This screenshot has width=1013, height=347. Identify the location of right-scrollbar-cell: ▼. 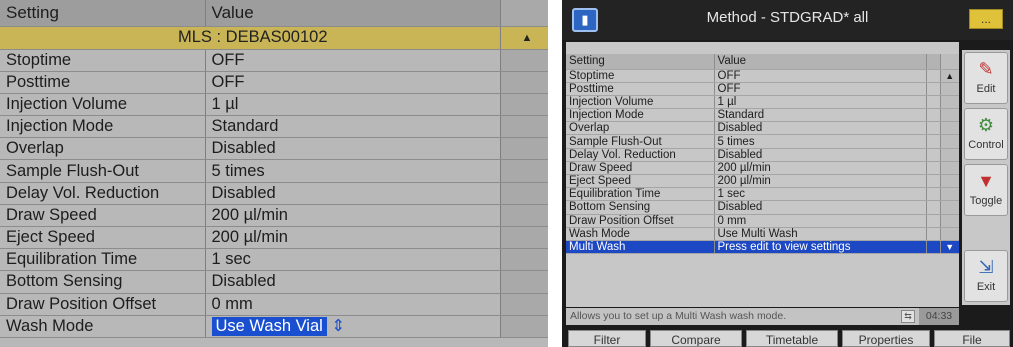
(949, 247).